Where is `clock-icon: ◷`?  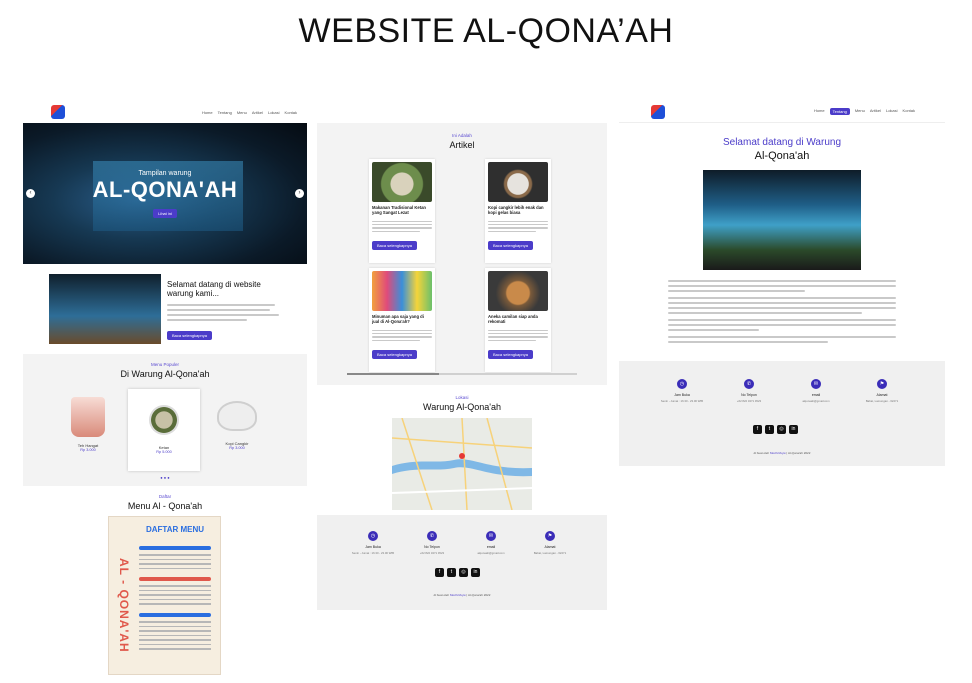
clock-icon: ◷ is located at coordinates (682, 384).